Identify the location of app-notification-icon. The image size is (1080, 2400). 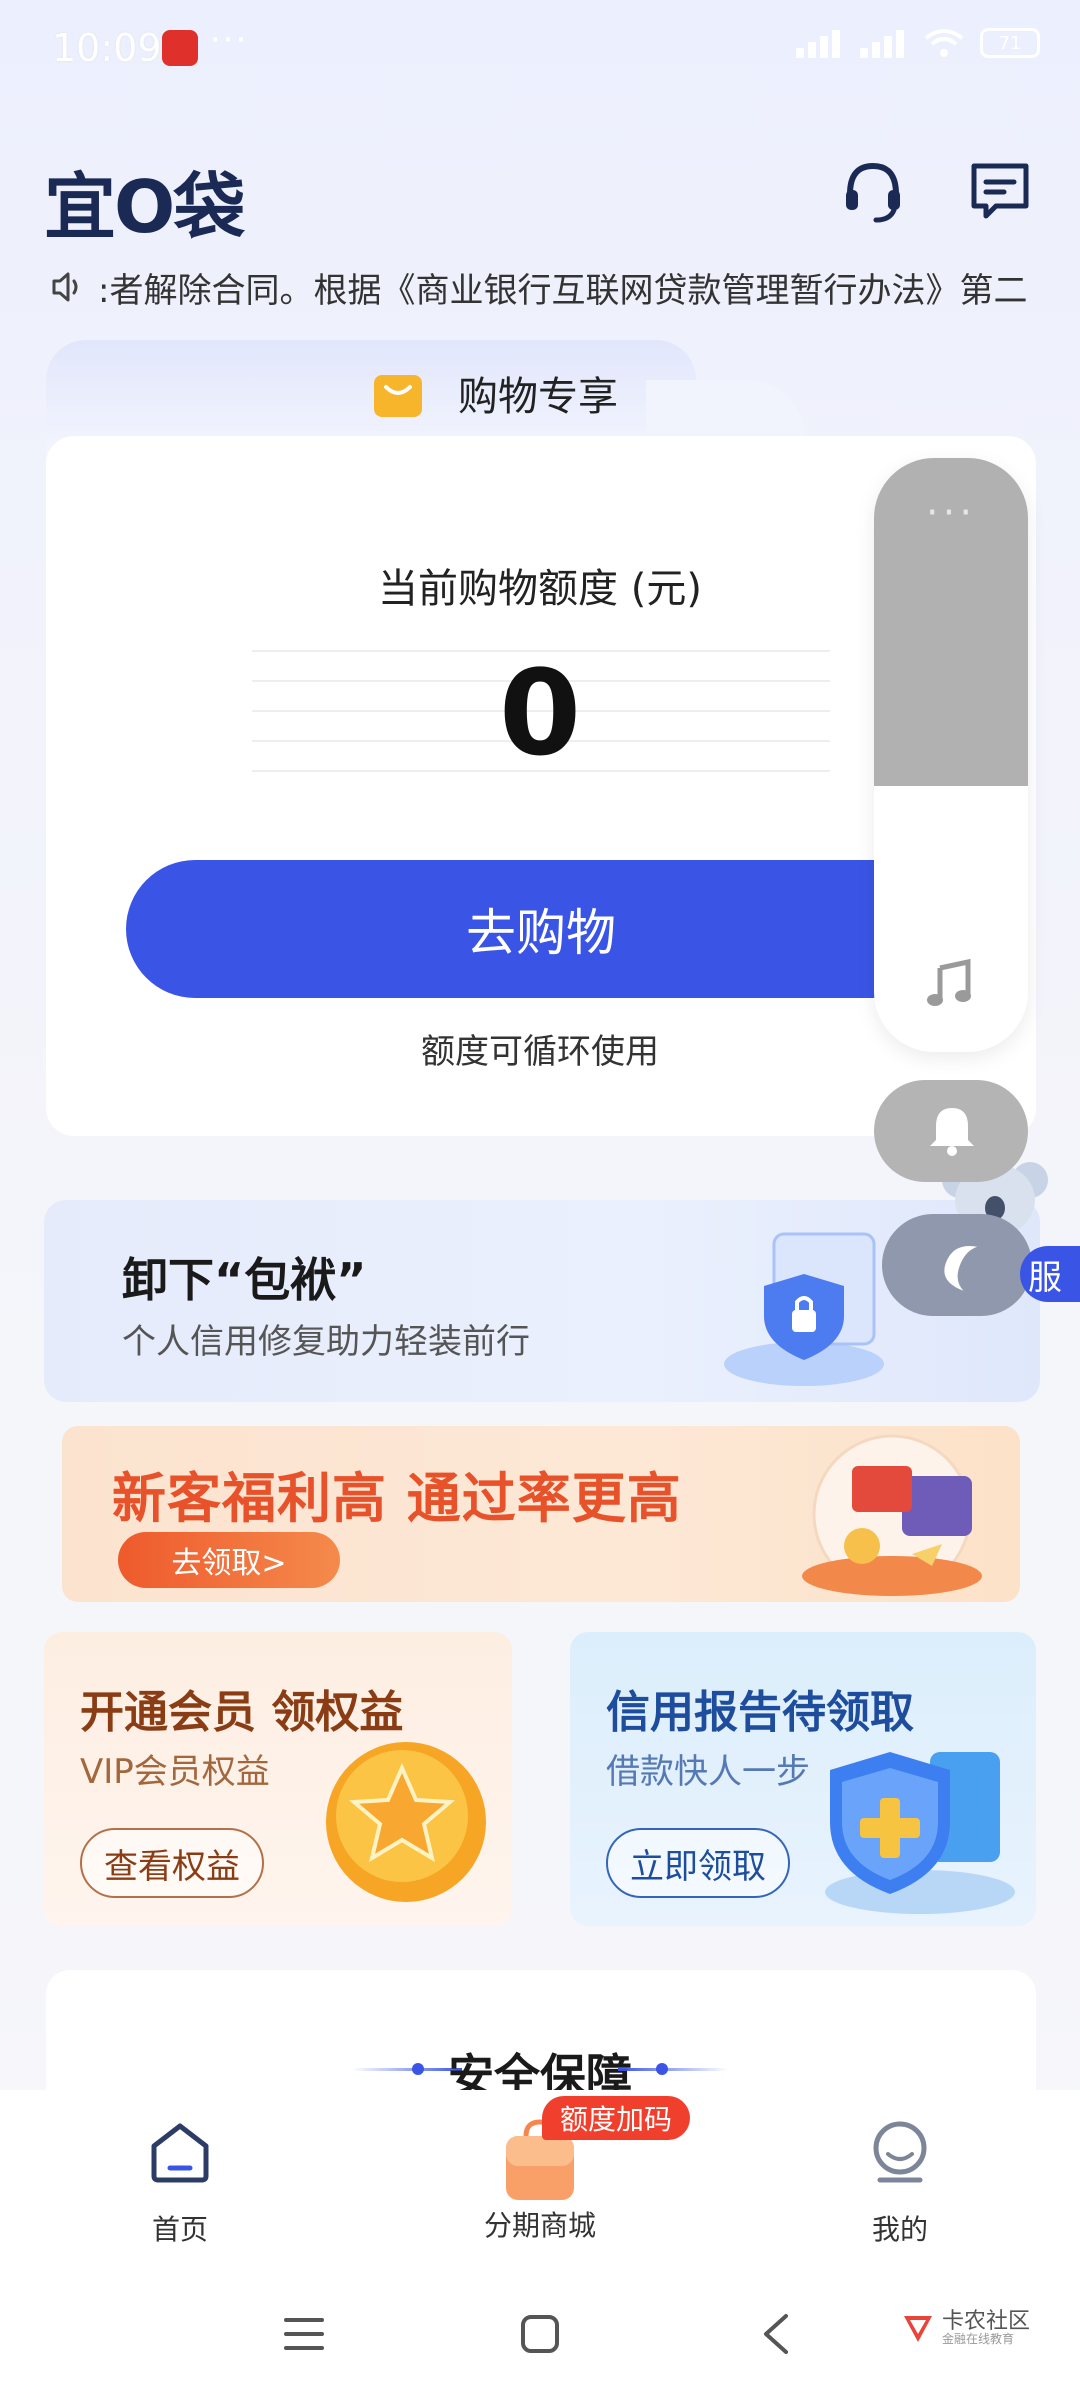
(180, 48).